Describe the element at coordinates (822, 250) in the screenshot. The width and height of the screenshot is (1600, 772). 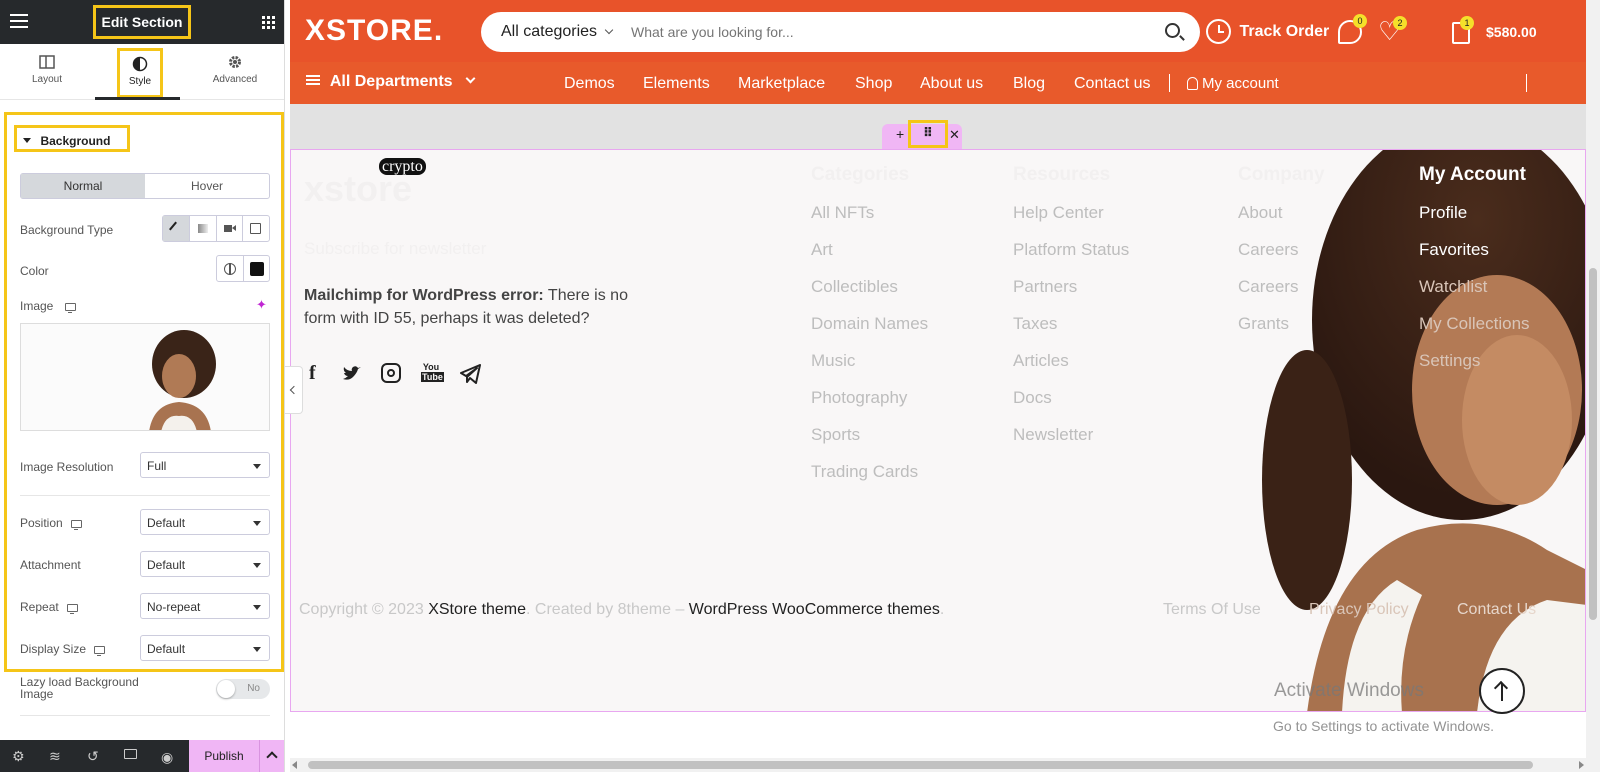
I see `footer-link: Art` at that location.